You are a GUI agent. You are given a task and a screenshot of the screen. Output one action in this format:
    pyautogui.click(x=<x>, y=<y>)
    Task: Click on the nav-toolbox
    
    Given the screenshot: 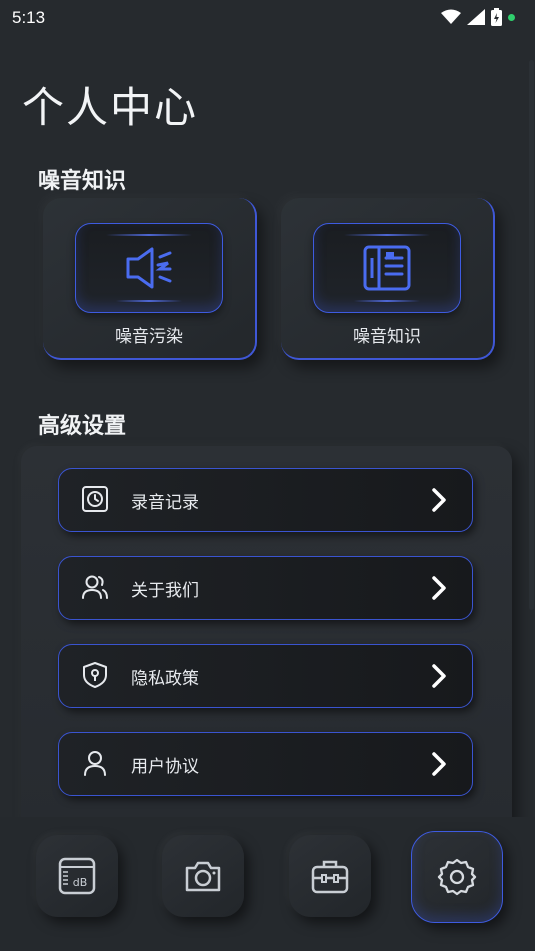 What is the action you would take?
    pyautogui.click(x=330, y=876)
    